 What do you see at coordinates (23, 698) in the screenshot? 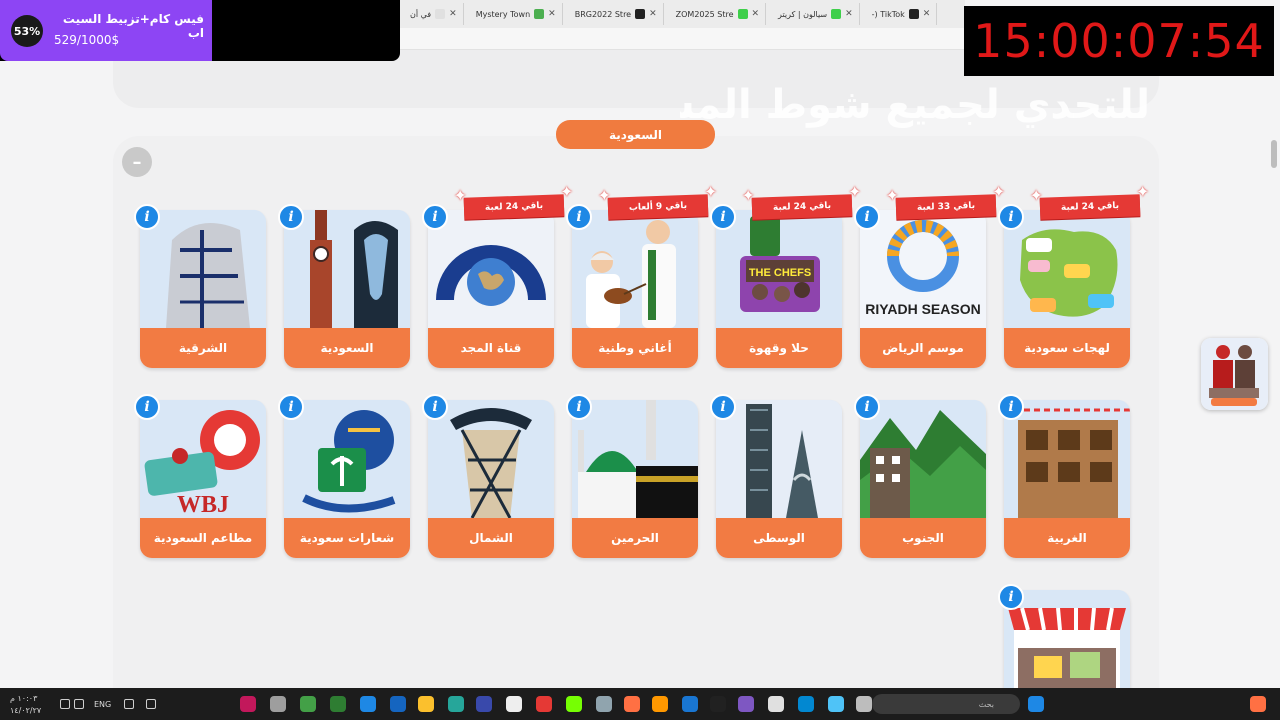
I see `taskbar-clock-time: ١٠:٠٣ م` at bounding box center [23, 698].